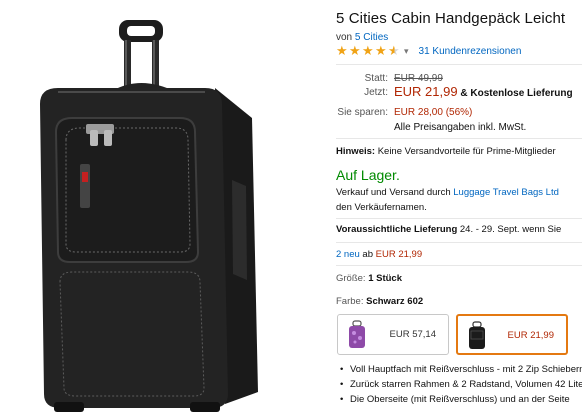 This screenshot has width=582, height=419. What do you see at coordinates (418, 78) in the screenshot?
I see `list-price: EUR 49,99` at bounding box center [418, 78].